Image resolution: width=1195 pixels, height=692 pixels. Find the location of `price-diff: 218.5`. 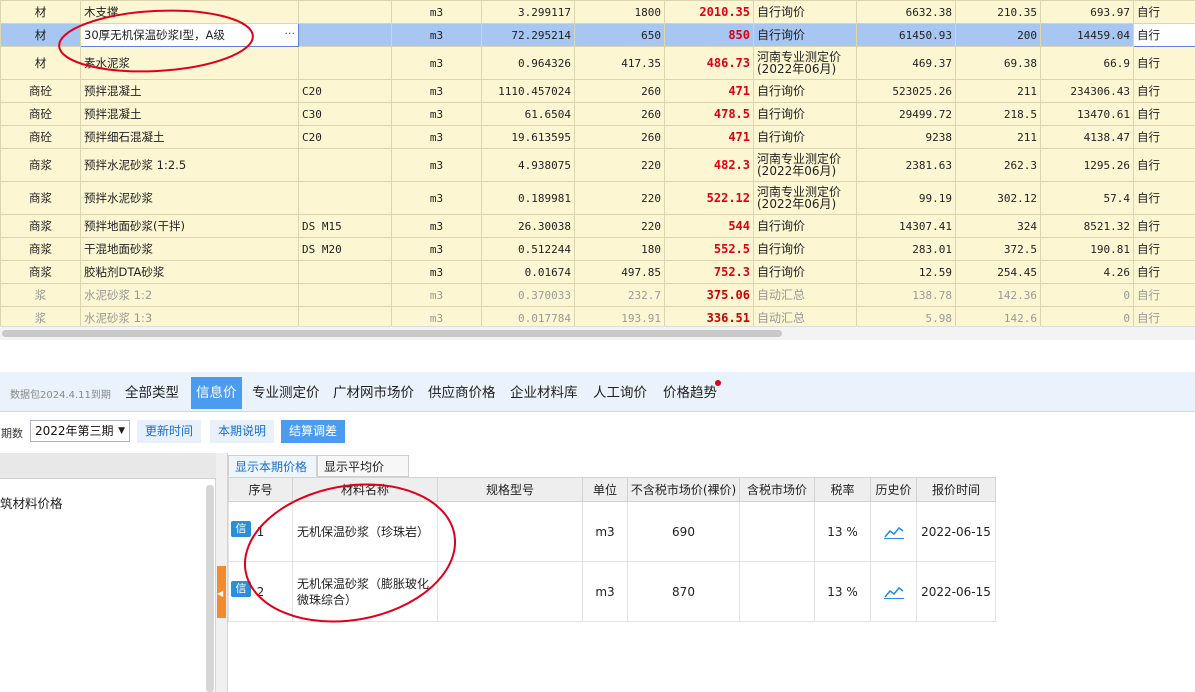

price-diff: 218.5 is located at coordinates (998, 114).